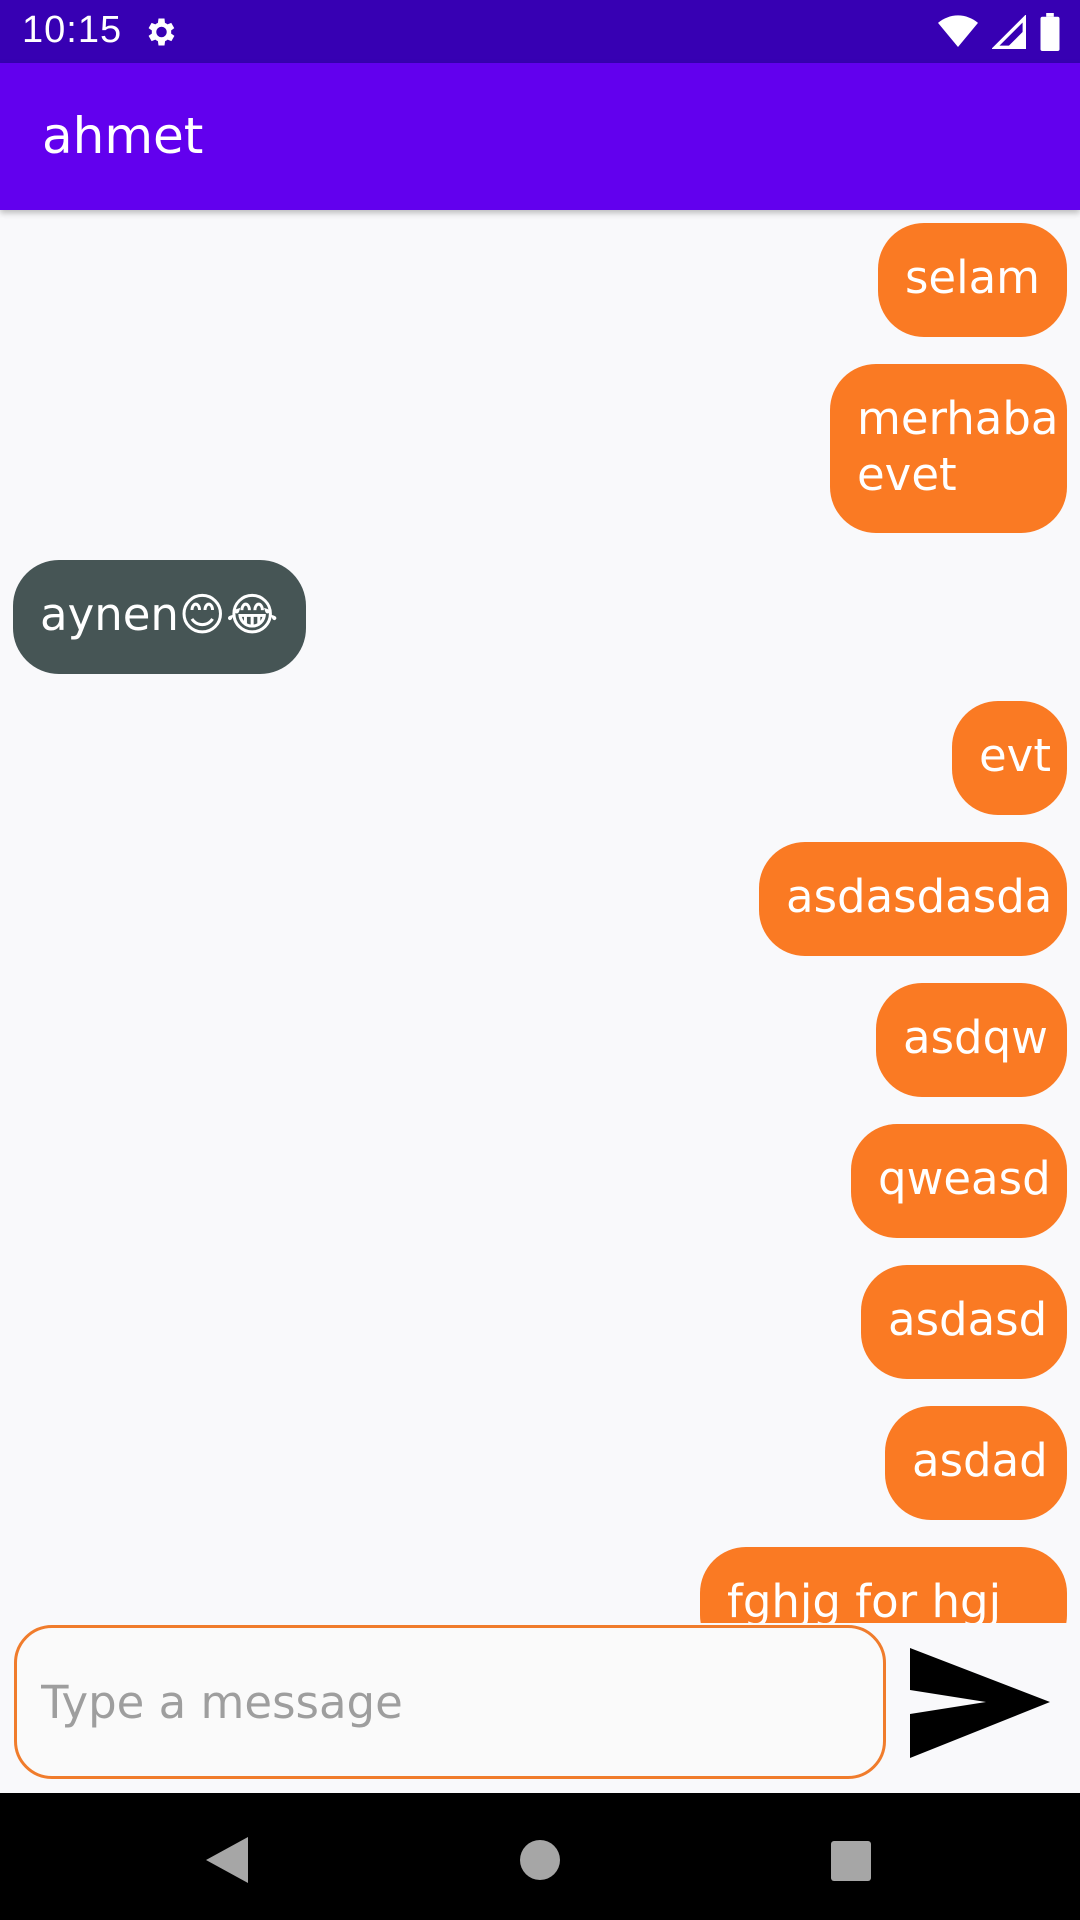 The height and width of the screenshot is (1920, 1080). I want to click on back-button, so click(227, 1858).